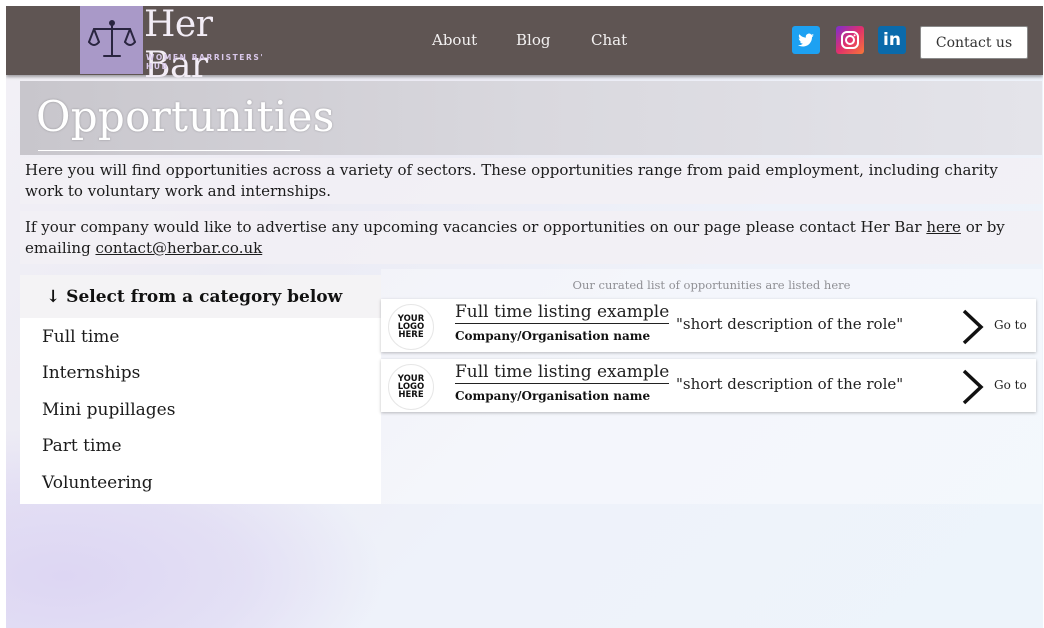 The height and width of the screenshot is (628, 1044). What do you see at coordinates (609, 40) in the screenshot?
I see `nav-chat: Chat` at bounding box center [609, 40].